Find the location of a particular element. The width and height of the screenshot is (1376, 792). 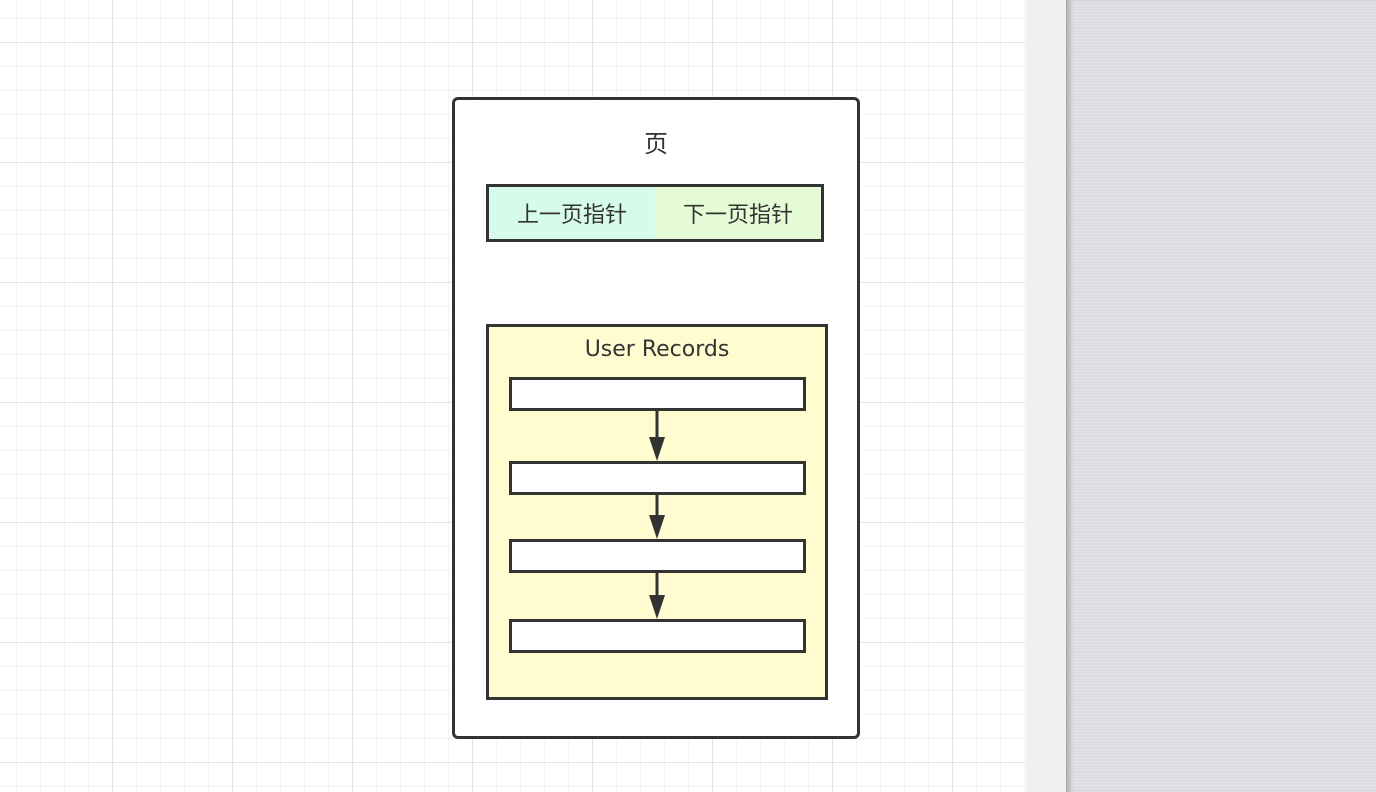

canvas-gutter is located at coordinates (1046, 396).